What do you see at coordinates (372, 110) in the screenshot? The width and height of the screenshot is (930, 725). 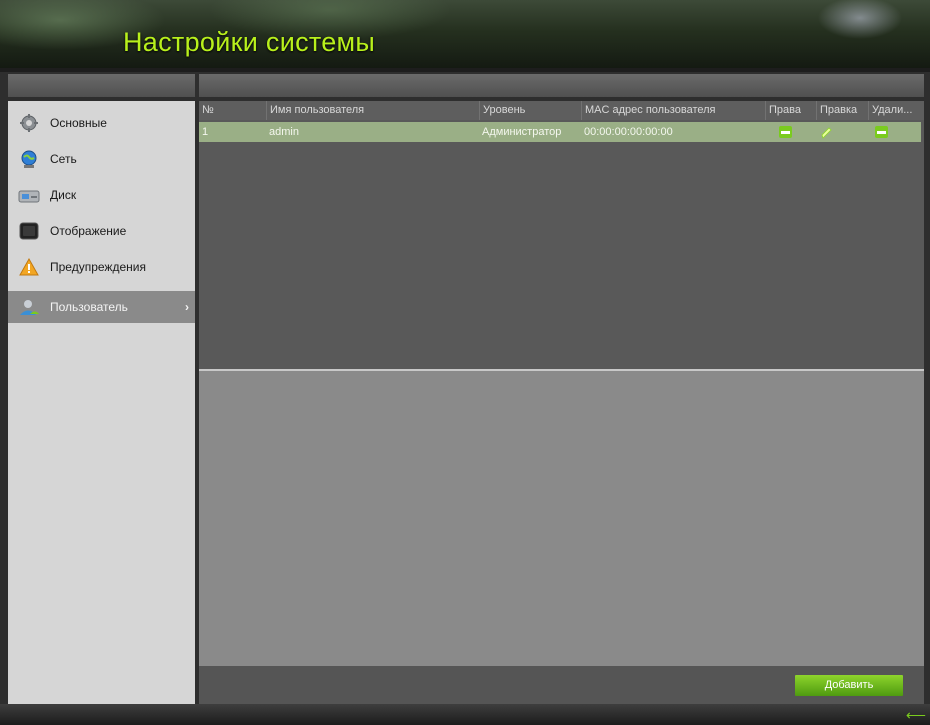 I see `column-header-username: Имя пользователя` at bounding box center [372, 110].